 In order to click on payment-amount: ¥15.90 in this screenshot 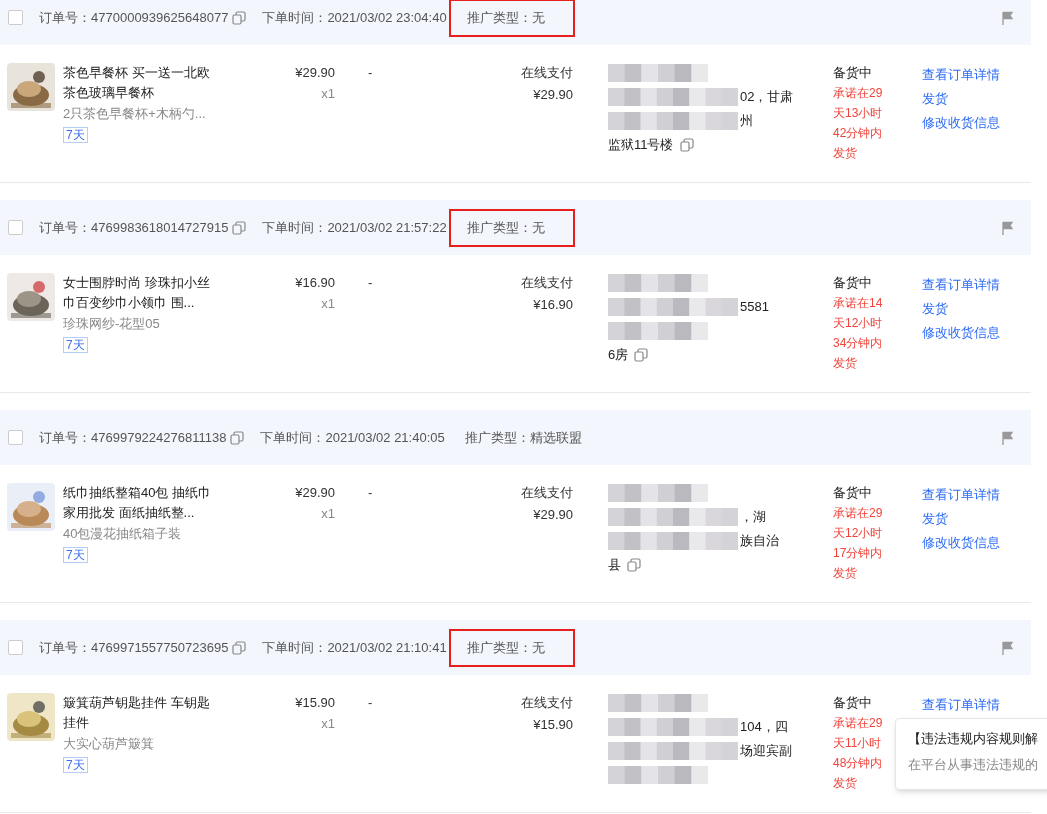, I will do `click(553, 725)`.